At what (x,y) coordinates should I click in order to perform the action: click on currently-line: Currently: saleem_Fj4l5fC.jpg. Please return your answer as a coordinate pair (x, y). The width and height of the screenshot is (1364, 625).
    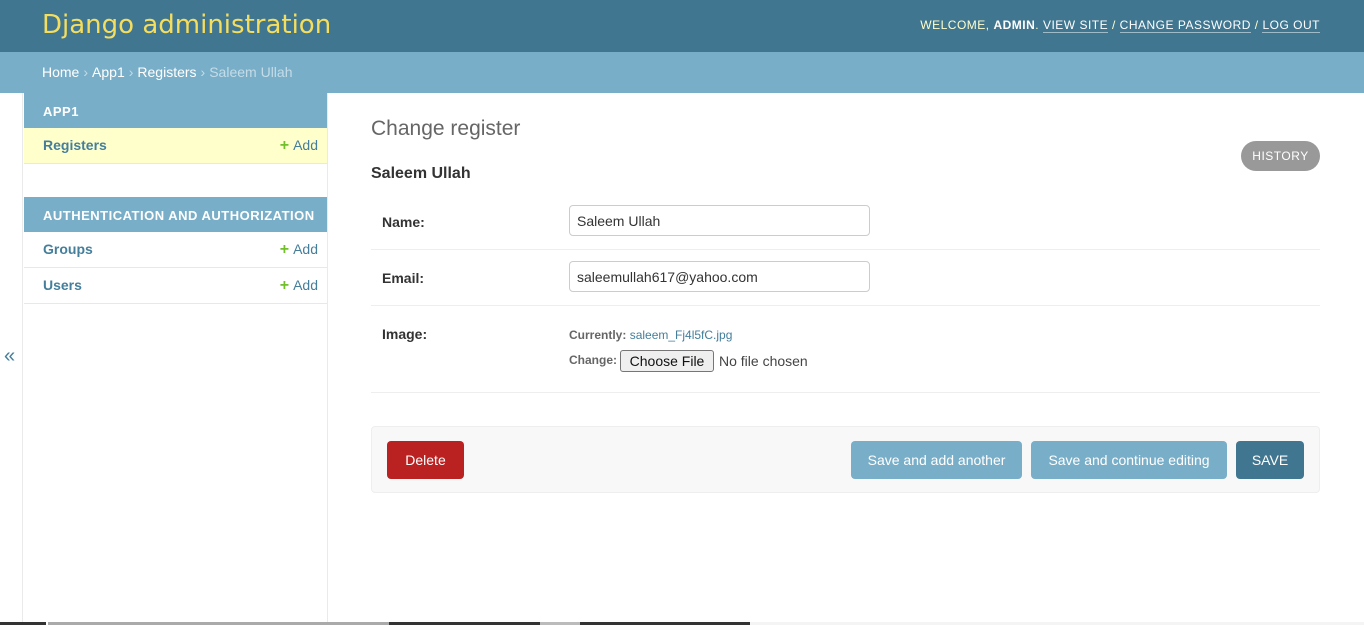
    Looking at the image, I should click on (650, 335).